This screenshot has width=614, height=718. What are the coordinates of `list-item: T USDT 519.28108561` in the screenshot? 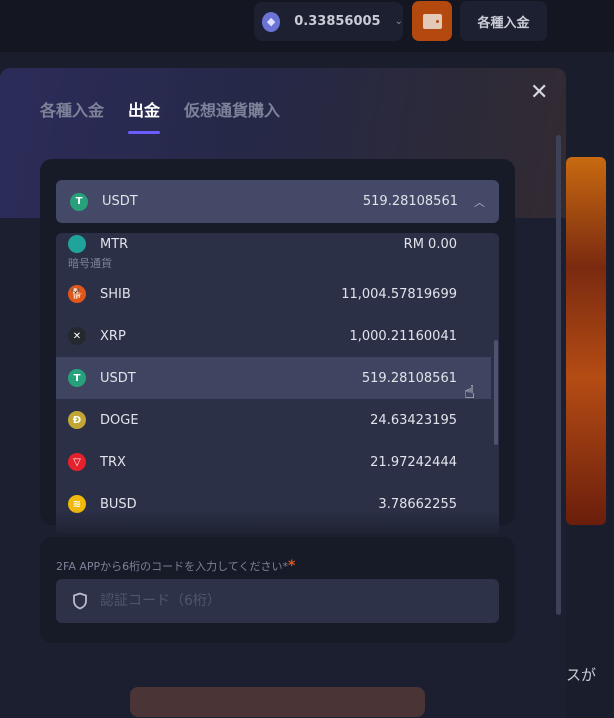 It's located at (273, 378).